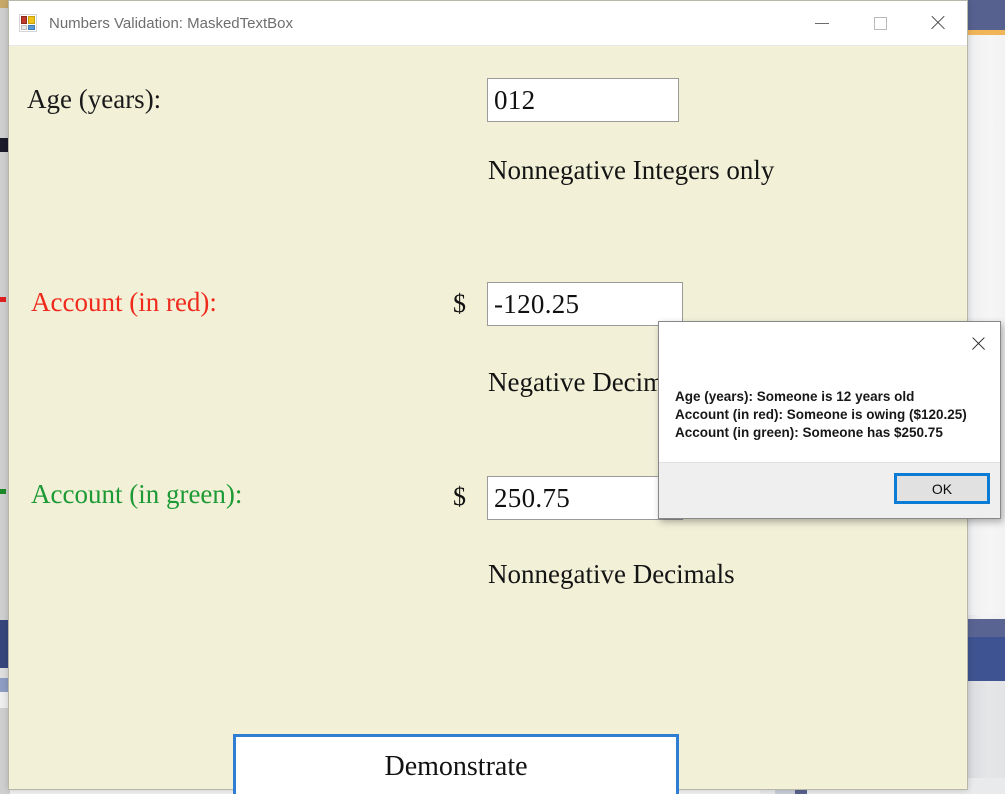 This screenshot has height=794, width=1005. What do you see at coordinates (4, 145) in the screenshot?
I see `background-left-dark-mark` at bounding box center [4, 145].